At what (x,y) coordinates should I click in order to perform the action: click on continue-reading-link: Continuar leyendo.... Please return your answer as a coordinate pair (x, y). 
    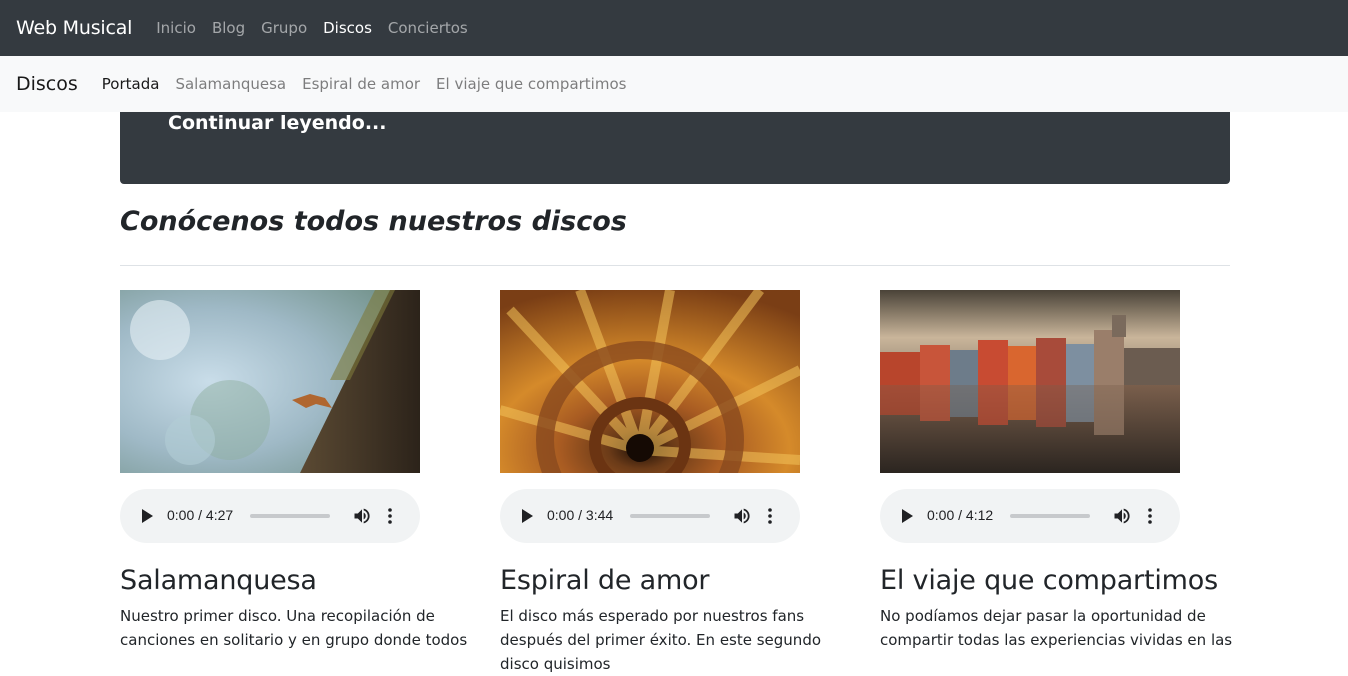
    Looking at the image, I should click on (277, 123).